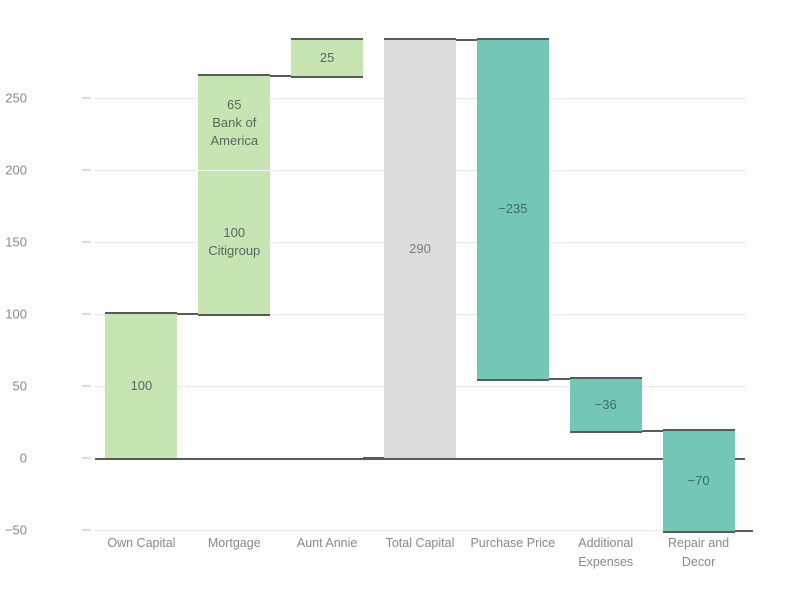 The image size is (800, 600). What do you see at coordinates (234, 195) in the screenshot?
I see `bar-mortgage: 100 Citigroup 65 Bank of America` at bounding box center [234, 195].